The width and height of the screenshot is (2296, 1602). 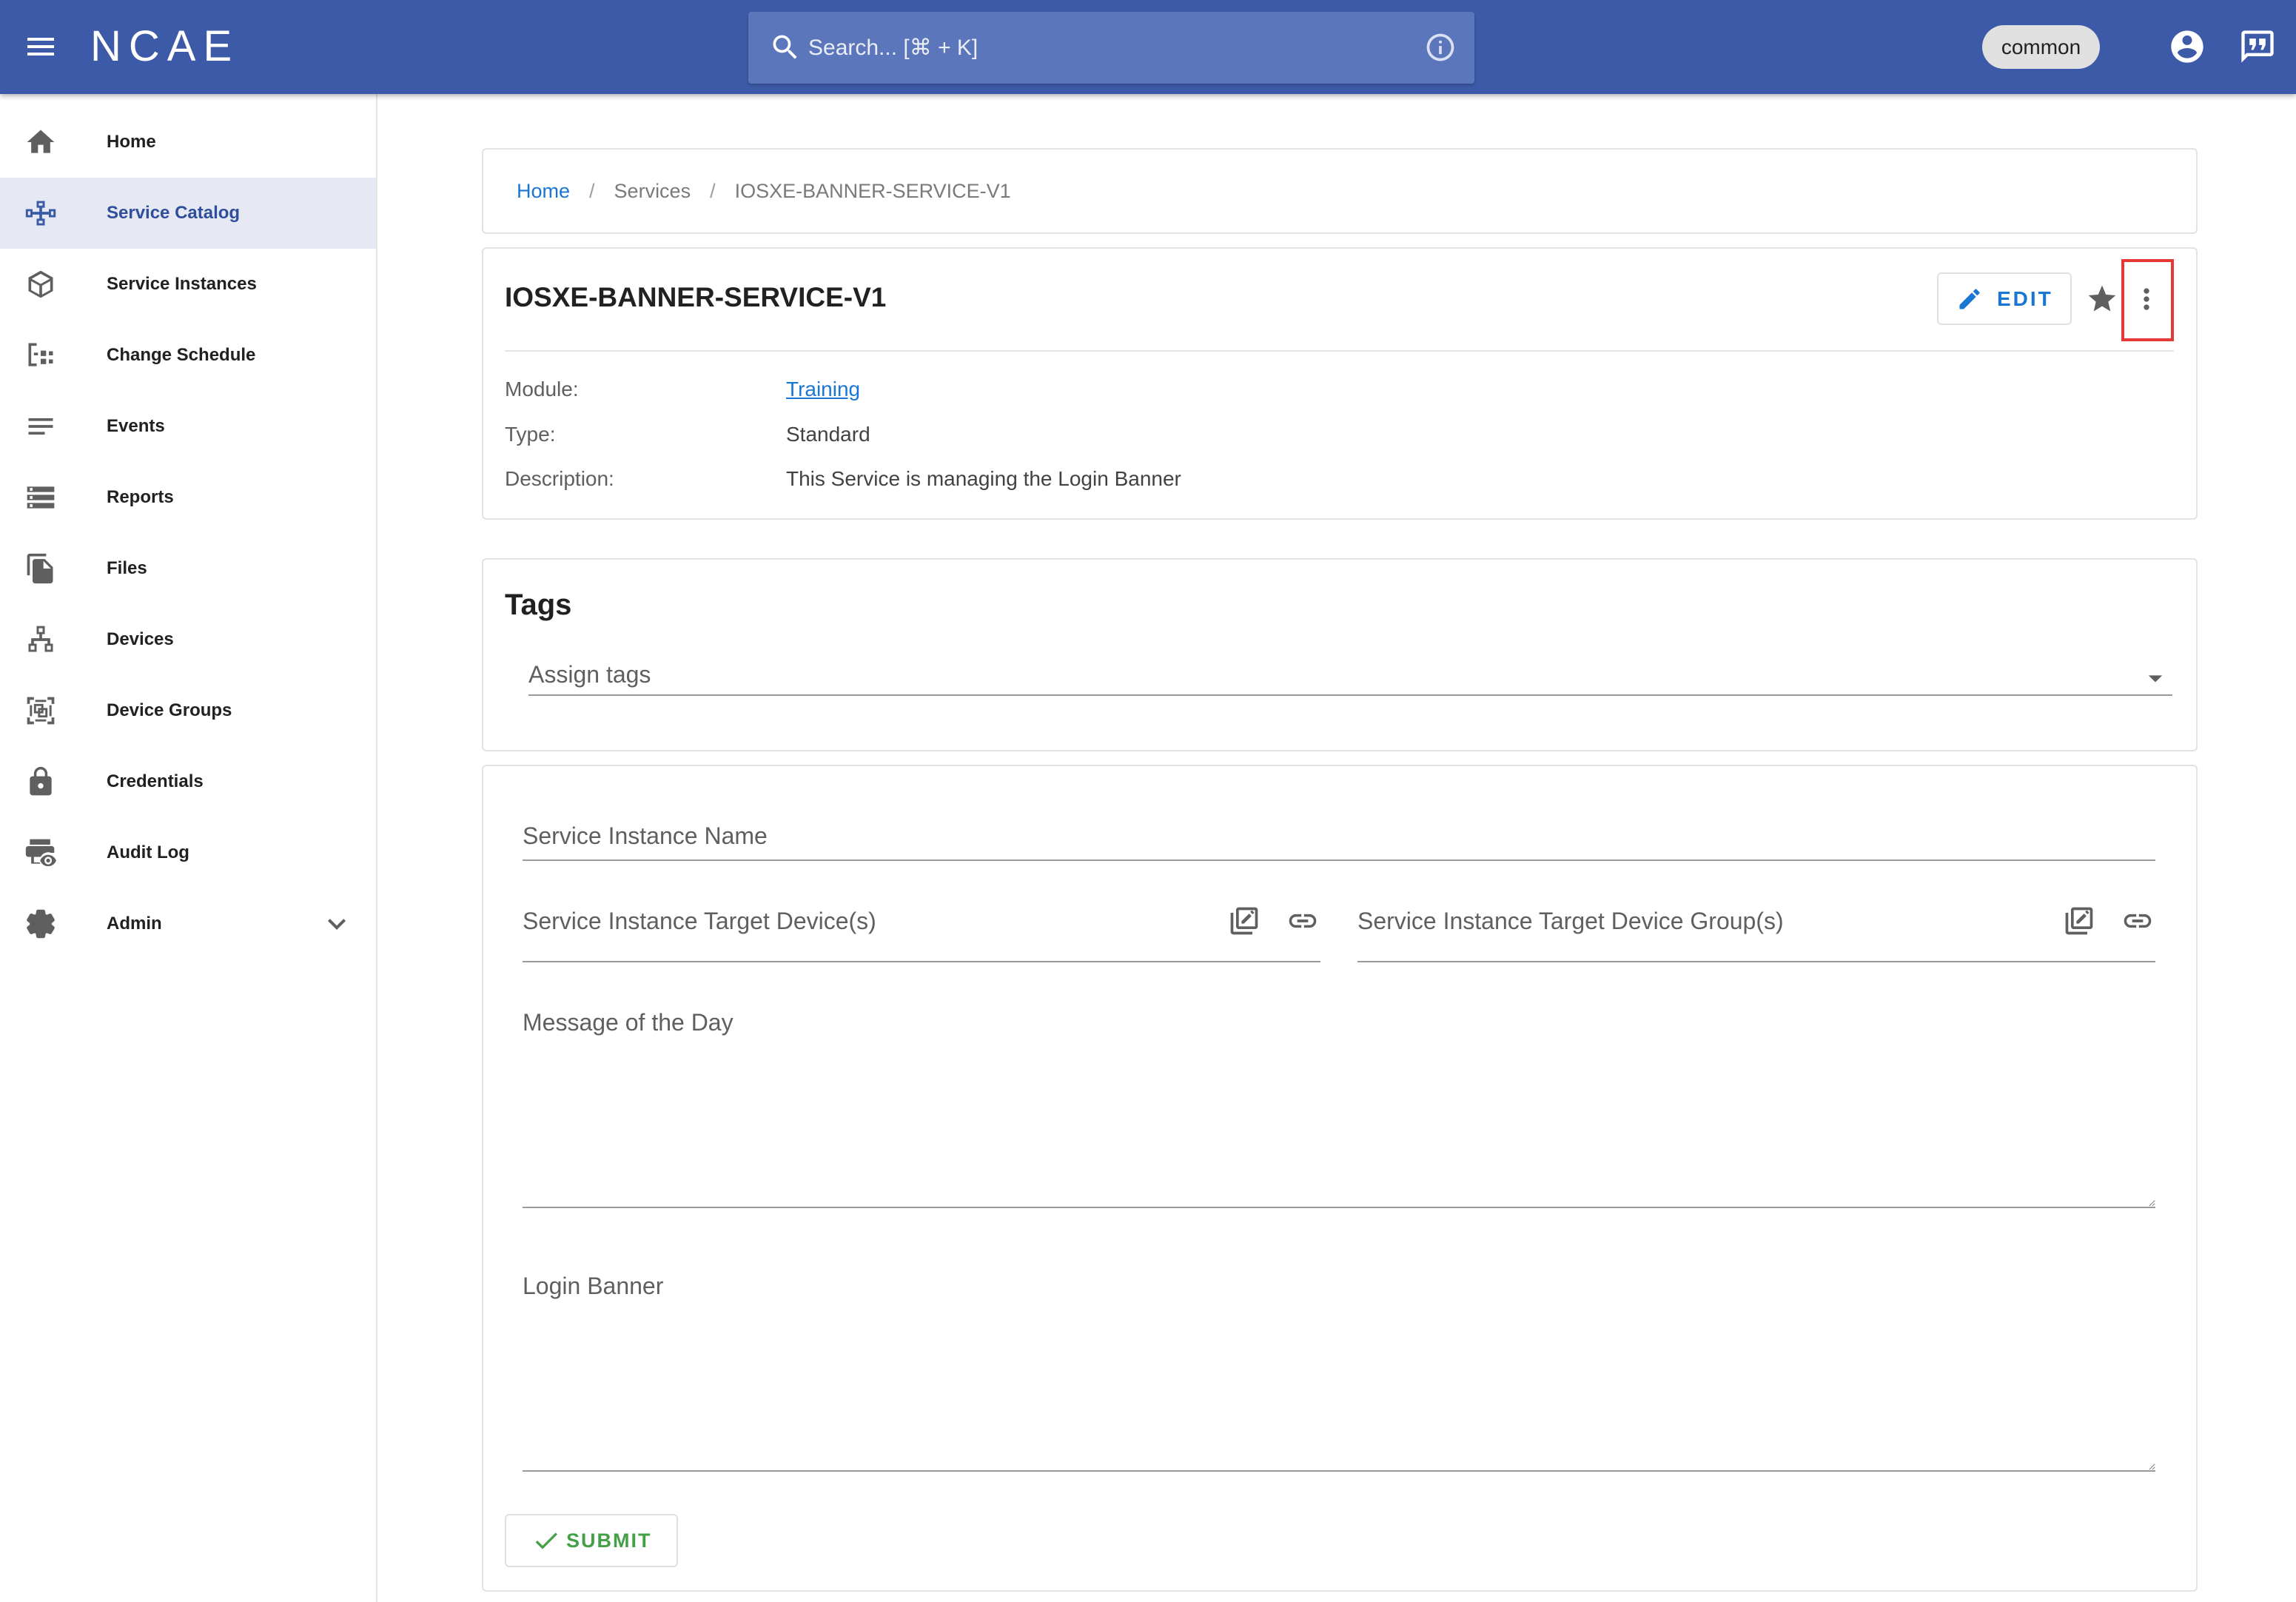 I want to click on login-banner-textarea, so click(x=1339, y=1365).